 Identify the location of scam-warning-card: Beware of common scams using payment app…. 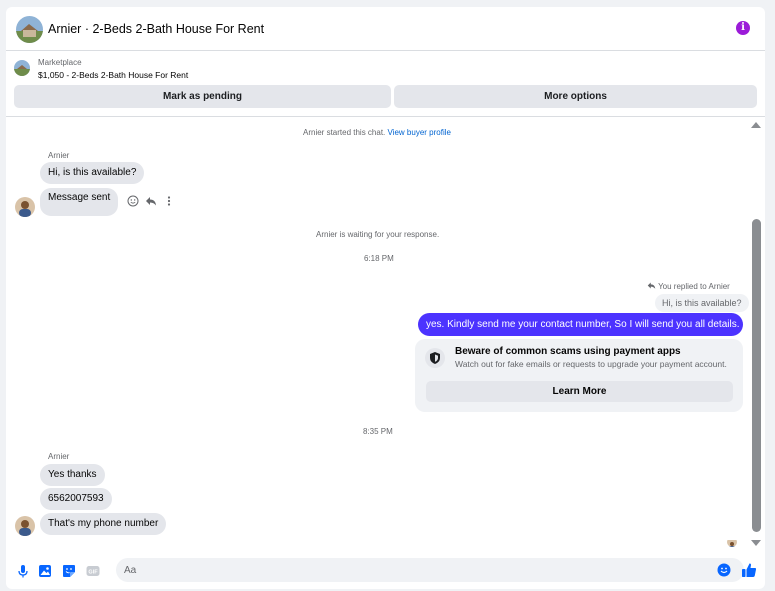
(579, 375).